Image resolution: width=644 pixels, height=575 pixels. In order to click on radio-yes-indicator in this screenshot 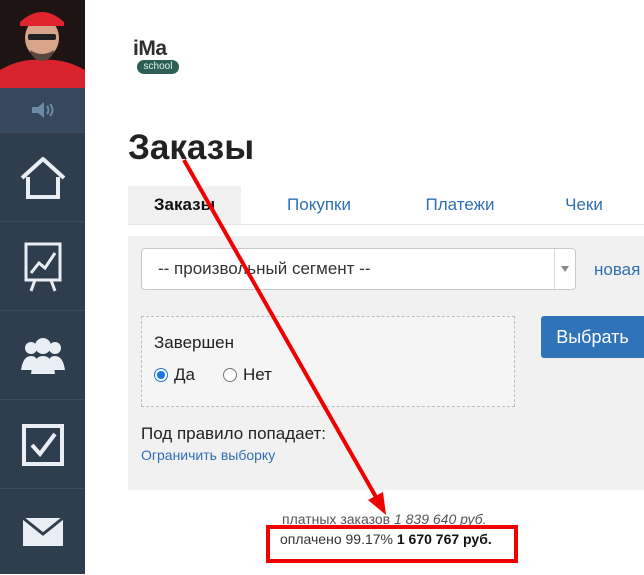, I will do `click(161, 375)`.